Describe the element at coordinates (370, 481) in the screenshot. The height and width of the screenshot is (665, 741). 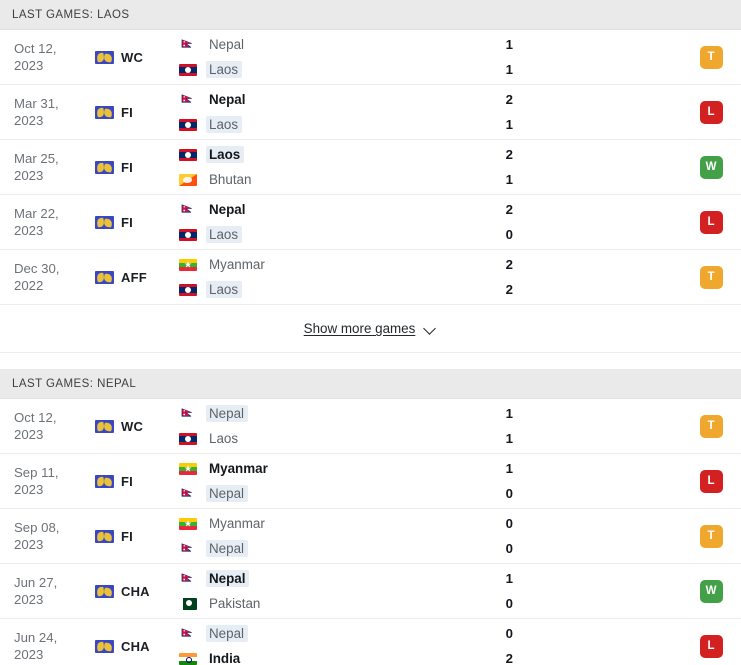
I see `match-row: Sep 11,2023FIMyanmarNepal10L` at that location.